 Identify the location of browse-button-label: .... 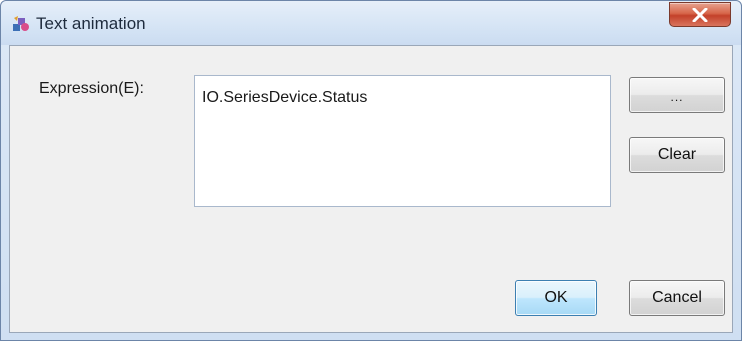
(677, 97).